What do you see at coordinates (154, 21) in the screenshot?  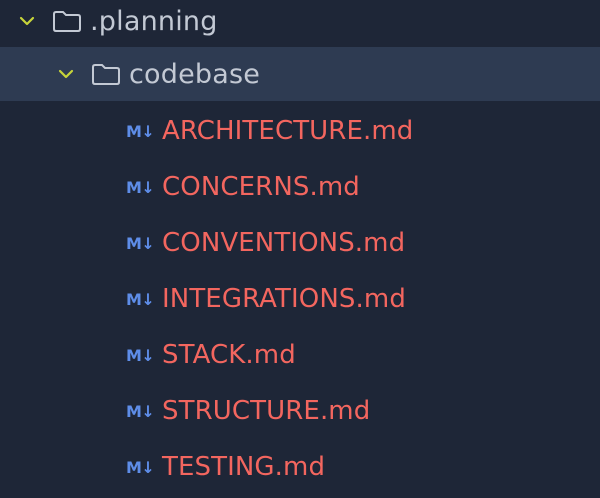 I see `folder-label-planning: .planning` at bounding box center [154, 21].